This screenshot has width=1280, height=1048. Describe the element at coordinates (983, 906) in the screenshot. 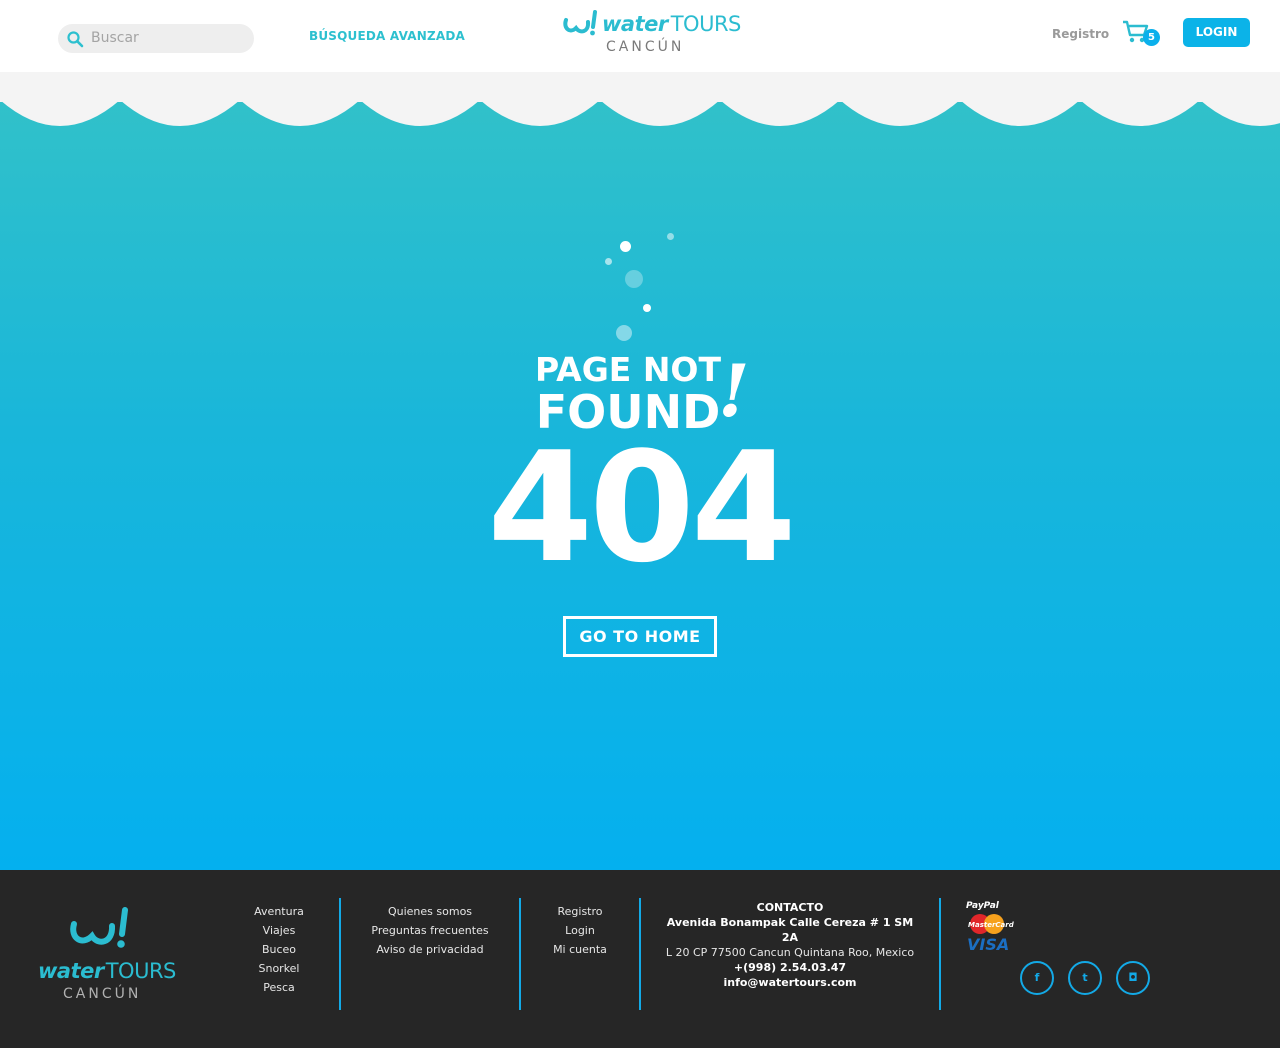

I see `paypal-logo-text: PayPal` at that location.